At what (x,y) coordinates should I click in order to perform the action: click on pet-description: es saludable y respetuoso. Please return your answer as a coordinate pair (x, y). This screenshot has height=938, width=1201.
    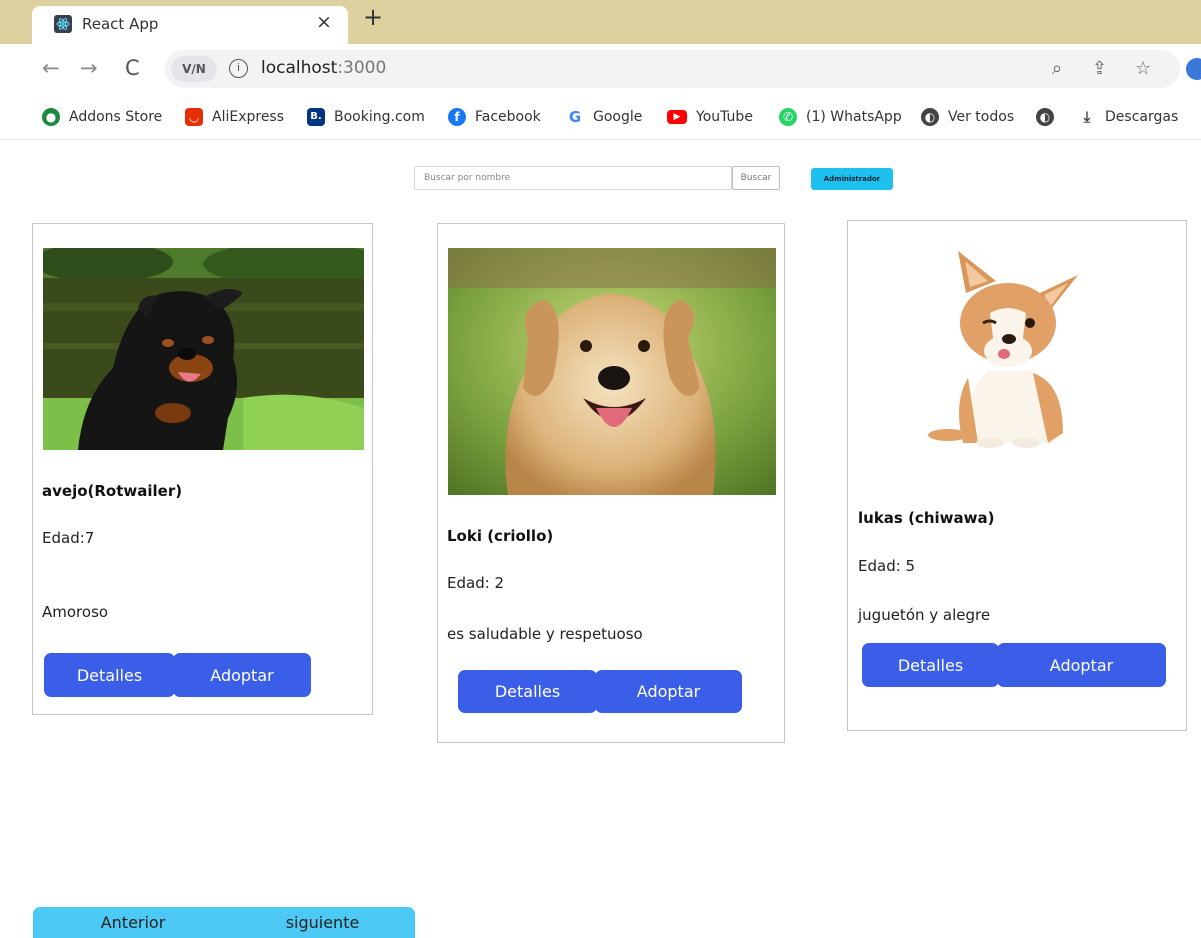
    Looking at the image, I should click on (545, 634).